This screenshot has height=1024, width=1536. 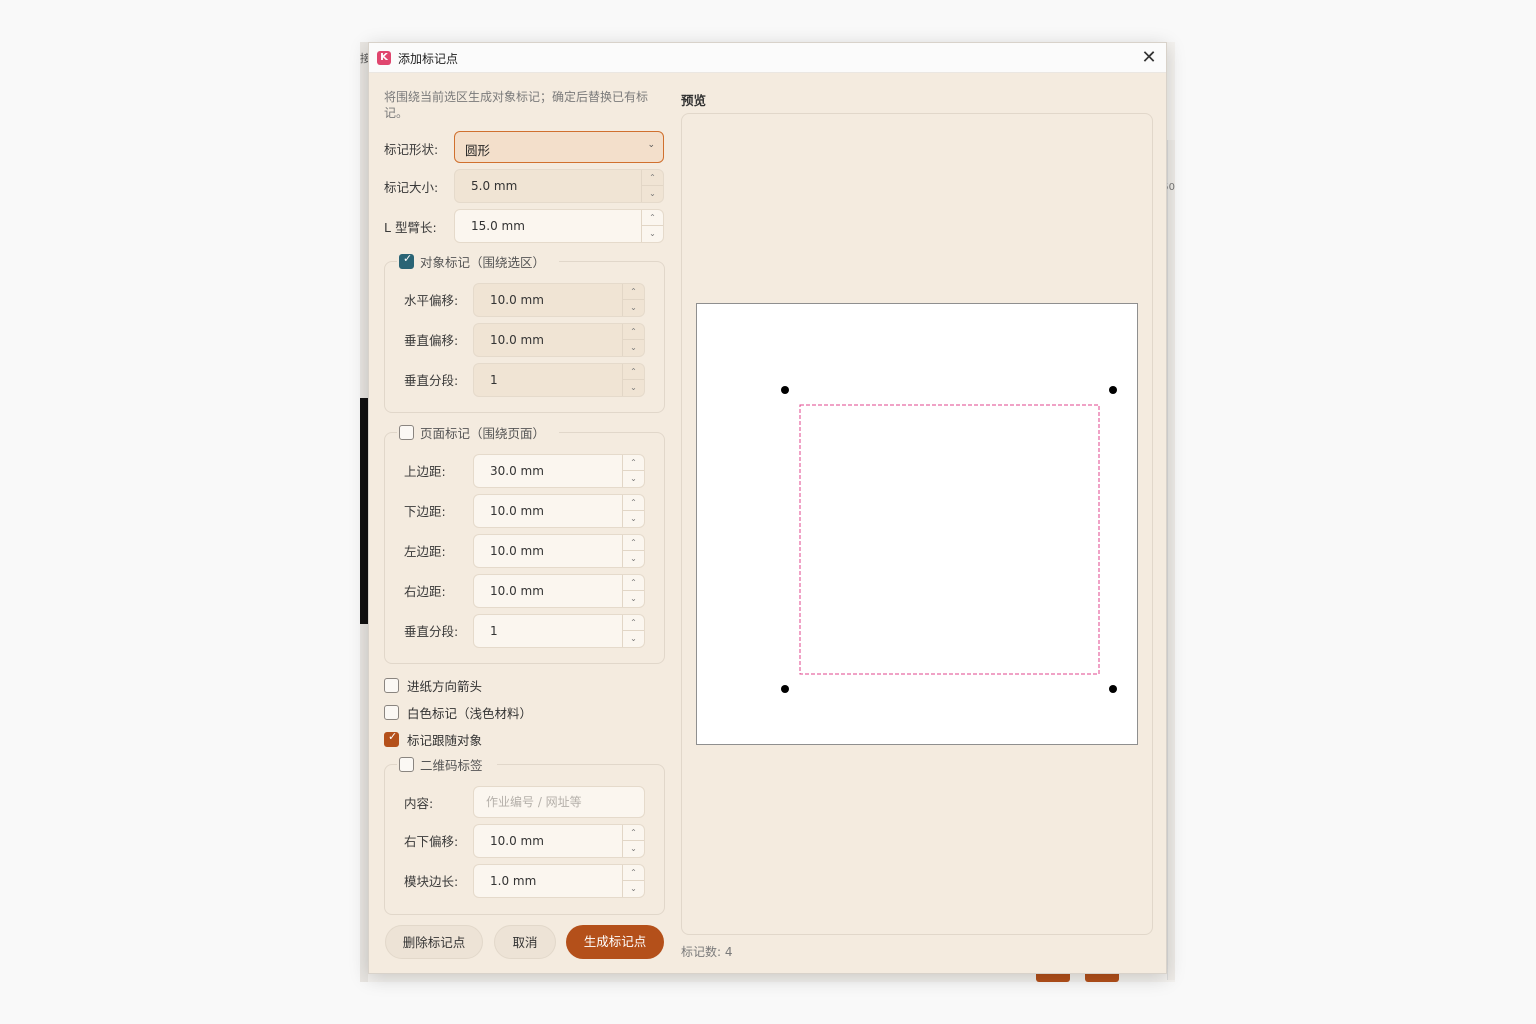 I want to click on qr-module-label: 模块边长:, so click(x=431, y=881).